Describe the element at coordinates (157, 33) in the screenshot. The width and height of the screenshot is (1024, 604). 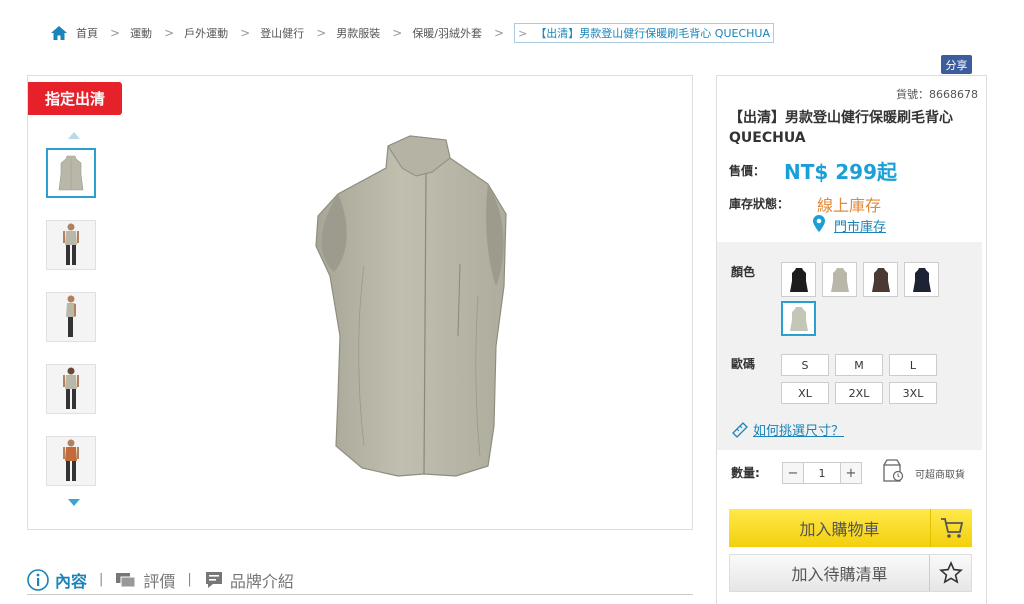
I see `breadcrumb-item-sports: 運動 >` at that location.